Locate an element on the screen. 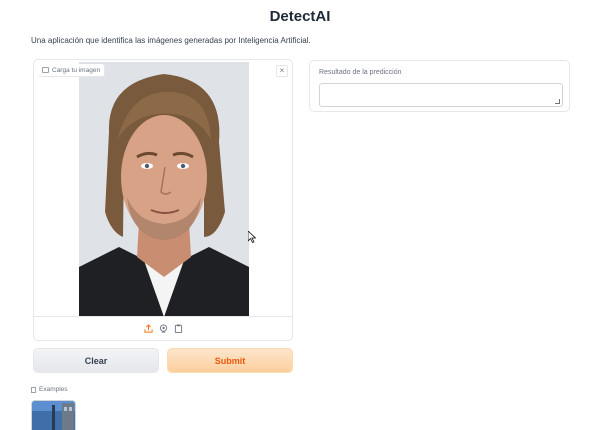  resize-handle-icon is located at coordinates (557, 101).